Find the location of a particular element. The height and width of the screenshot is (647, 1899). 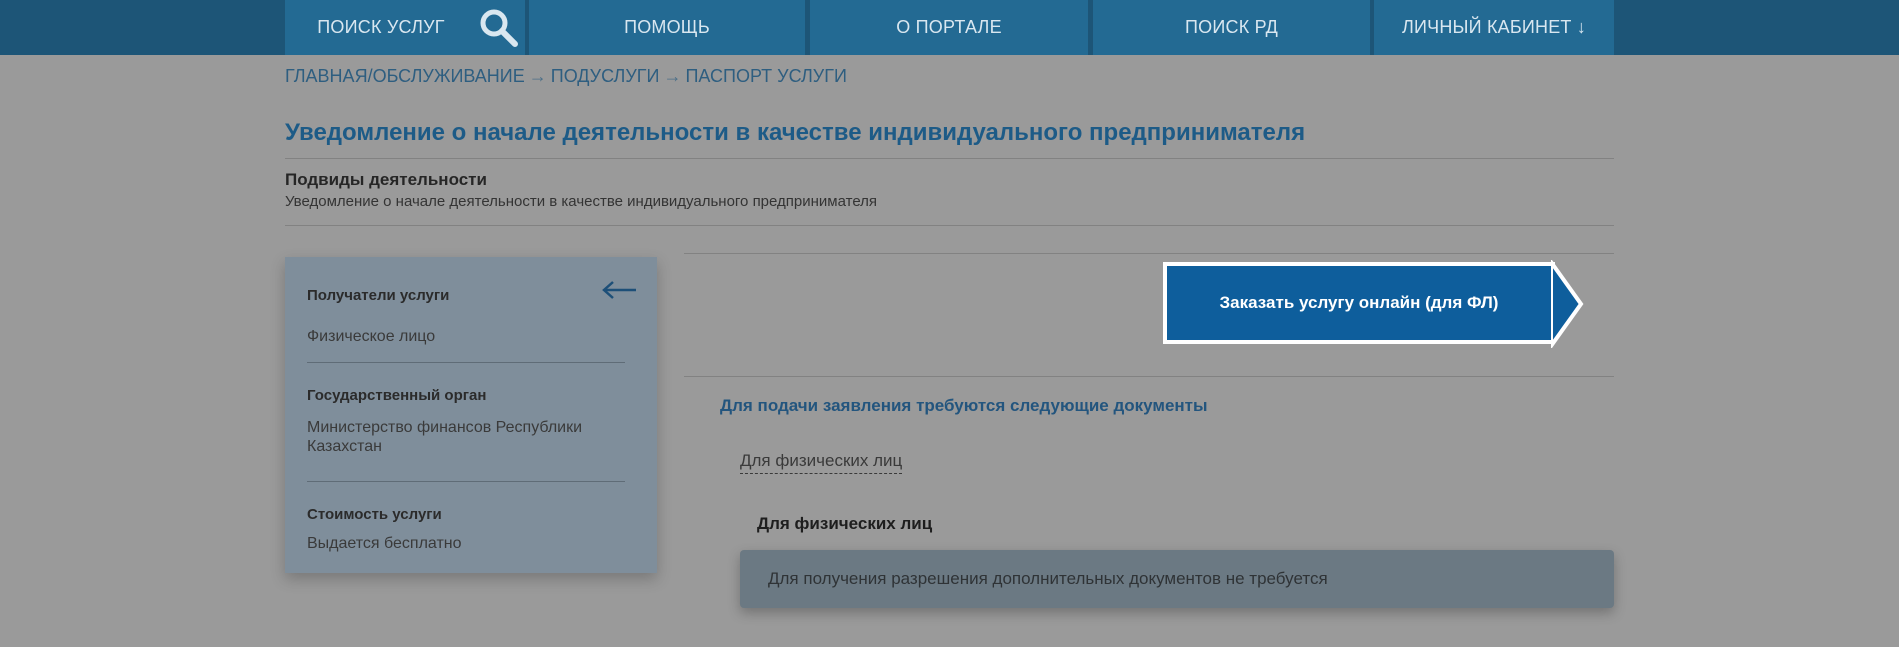

nav-personal-cabinet-label: ЛИЧНЫЙ КАБИНЕТ ↓ is located at coordinates (1494, 27).